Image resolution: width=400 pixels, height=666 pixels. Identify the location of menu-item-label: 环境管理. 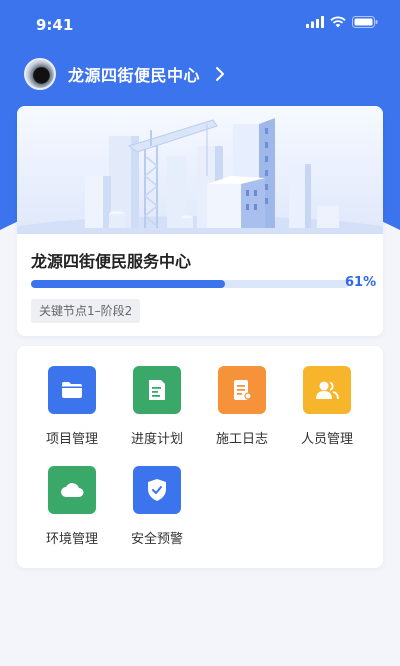
(71, 539).